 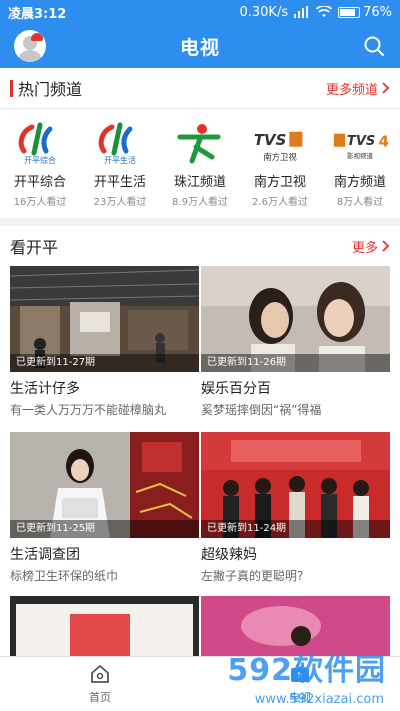 I want to click on hot-channels-title: 热门频道, so click(x=50, y=89).